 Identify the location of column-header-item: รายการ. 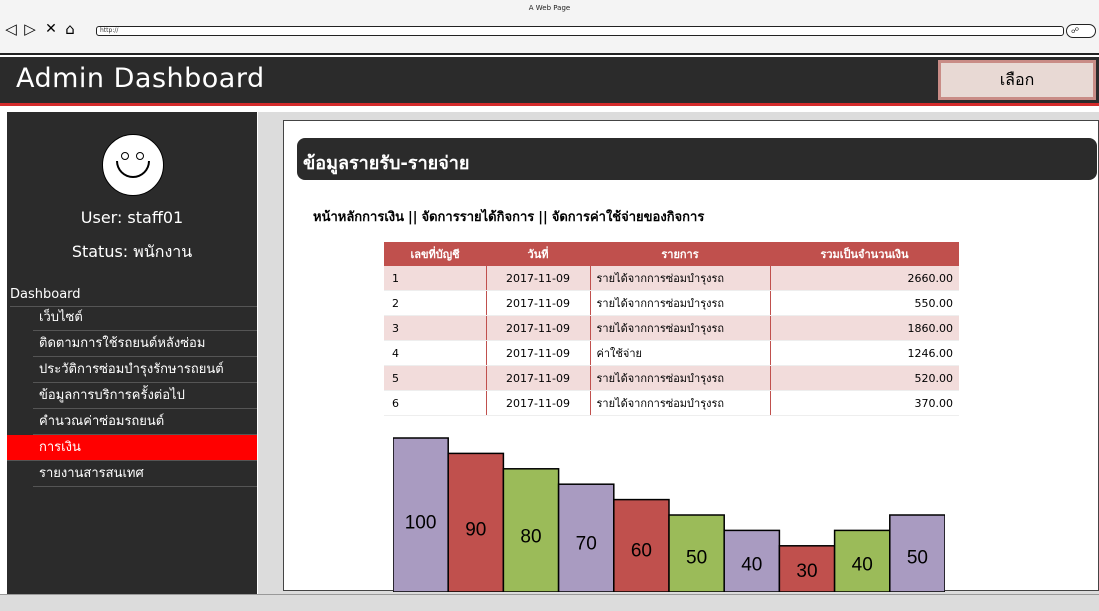
(680, 254).